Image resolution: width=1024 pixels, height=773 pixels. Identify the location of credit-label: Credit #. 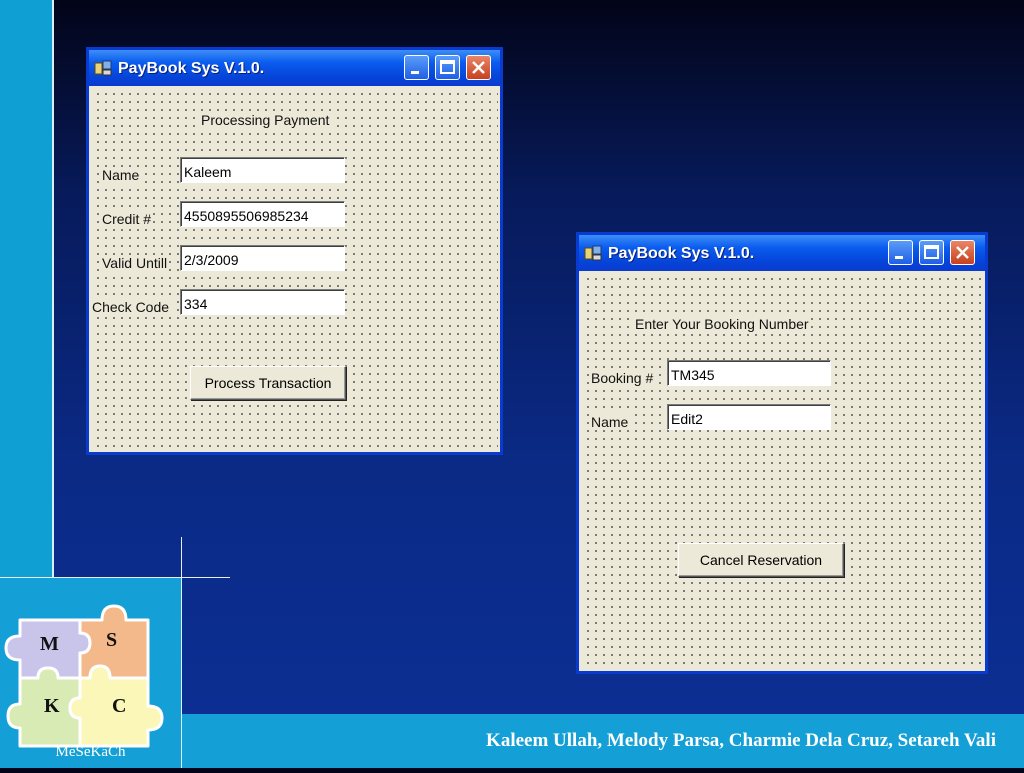
(127, 219).